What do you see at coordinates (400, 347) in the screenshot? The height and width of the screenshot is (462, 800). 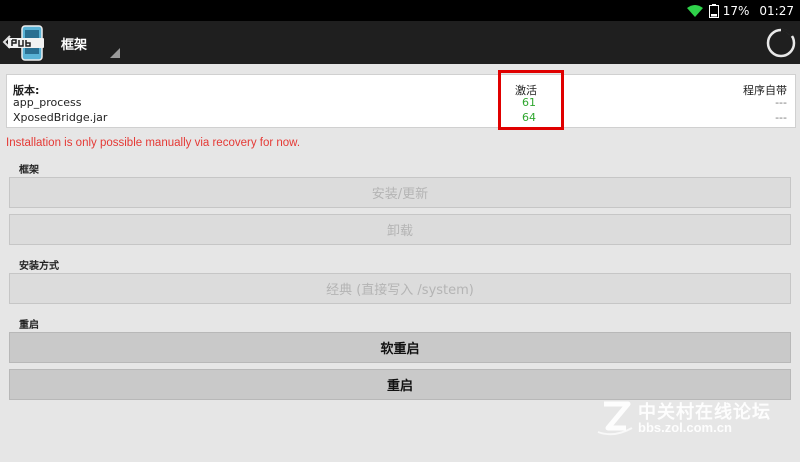 I see `soft-reboot-button: 软重启` at bounding box center [400, 347].